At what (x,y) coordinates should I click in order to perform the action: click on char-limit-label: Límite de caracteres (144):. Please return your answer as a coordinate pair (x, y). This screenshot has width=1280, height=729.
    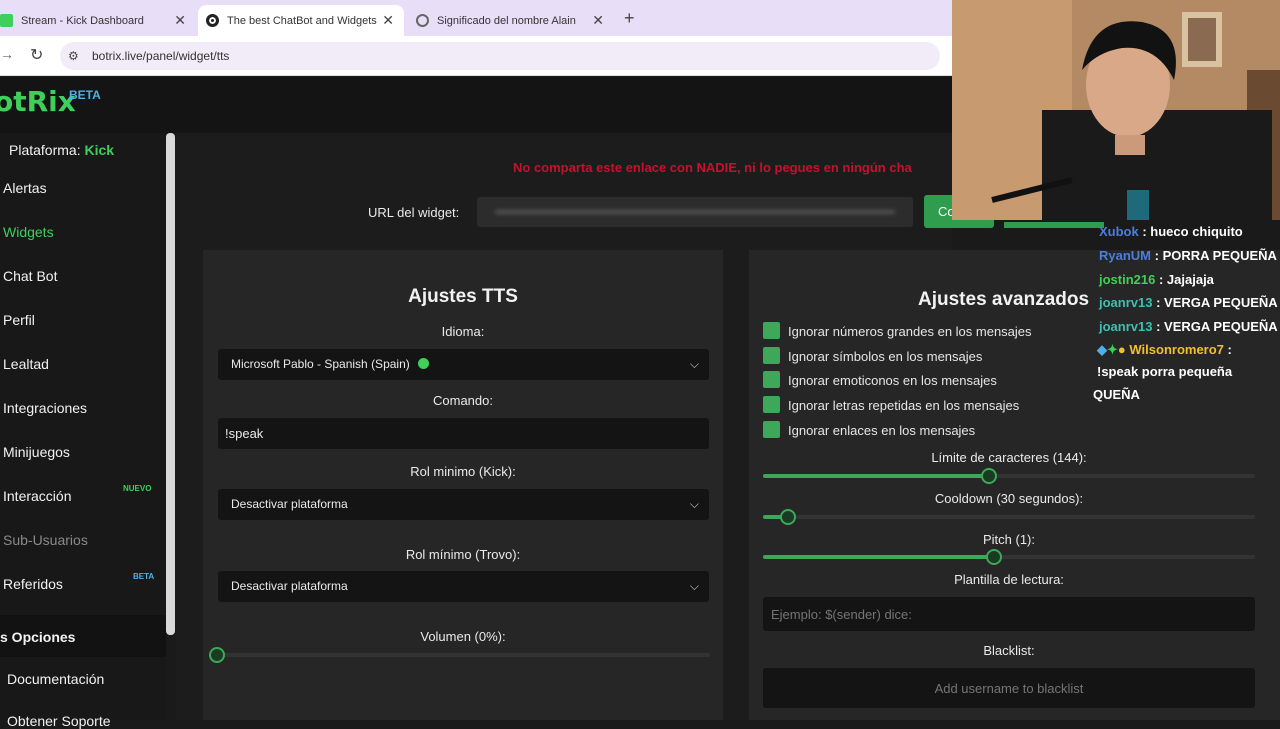
    Looking at the image, I should click on (1009, 457).